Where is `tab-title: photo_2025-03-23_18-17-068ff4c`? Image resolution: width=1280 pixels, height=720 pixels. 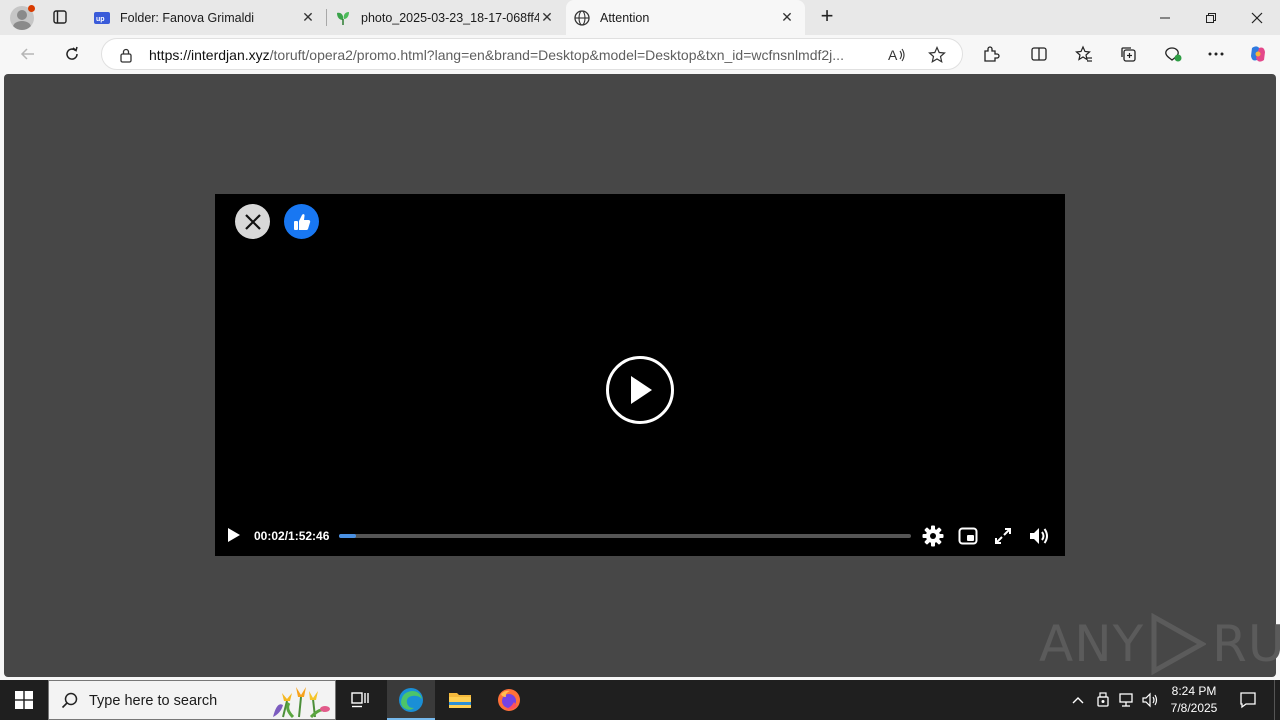
tab-title: photo_2025-03-23_18-17-068ff4c is located at coordinates (450, 17).